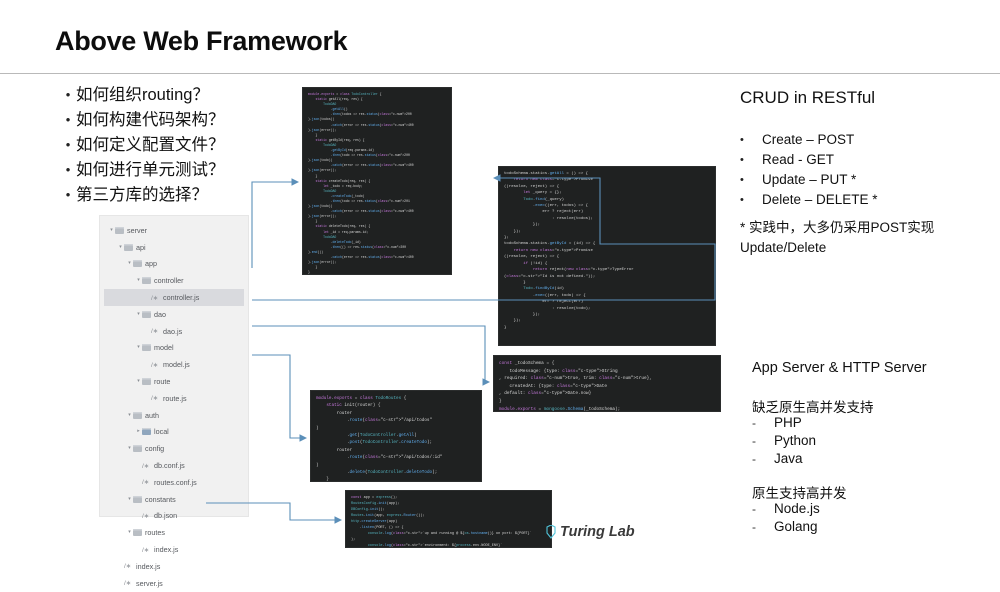 This screenshot has height=592, width=1000. What do you see at coordinates (371, 355) in the screenshot?
I see `wire-model-js-to-schema-code` at bounding box center [371, 355].